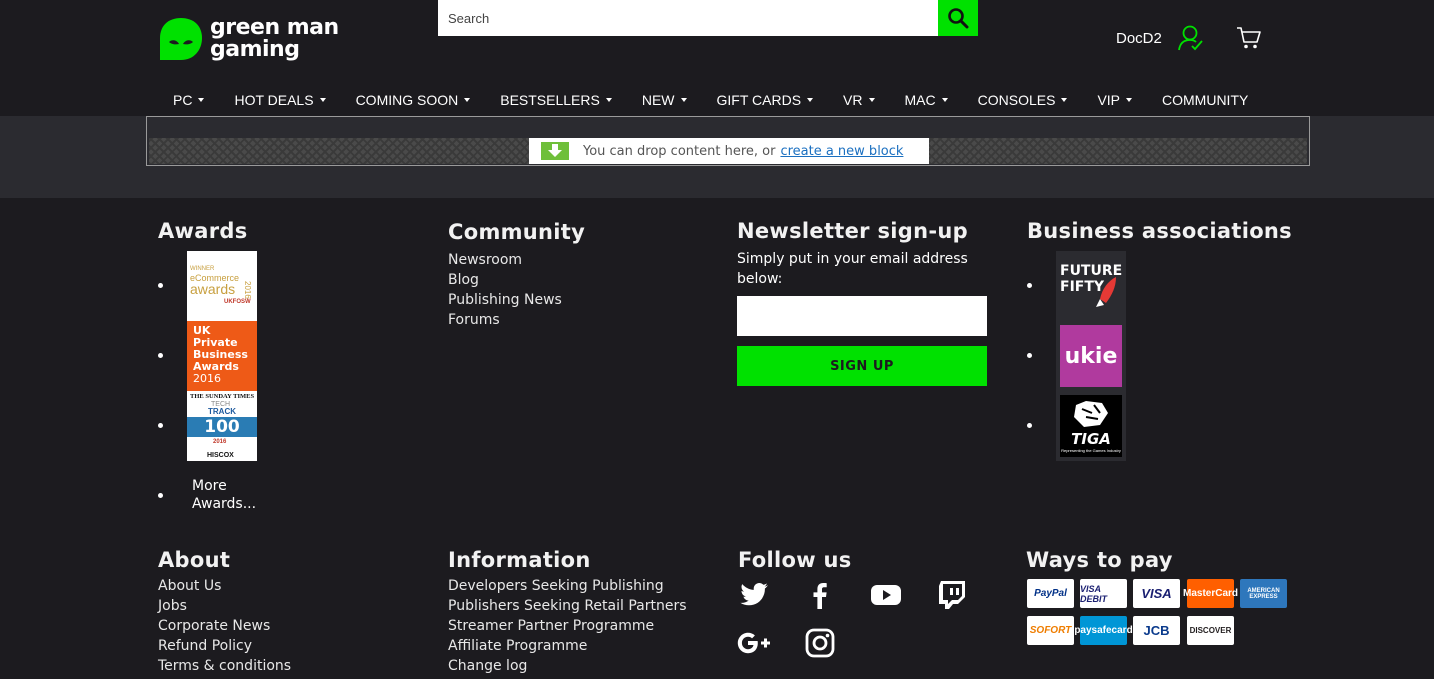  Describe the element at coordinates (862, 366) in the screenshot. I see `sign-up-button: SIGN UP` at that location.